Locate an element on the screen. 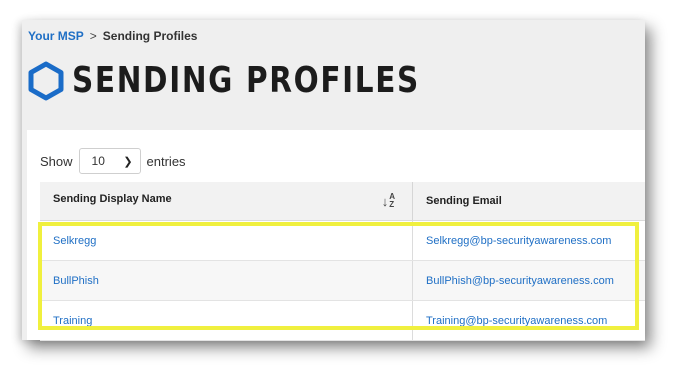  sort-alpha-down-icon: ↓ A Z is located at coordinates (388, 201).